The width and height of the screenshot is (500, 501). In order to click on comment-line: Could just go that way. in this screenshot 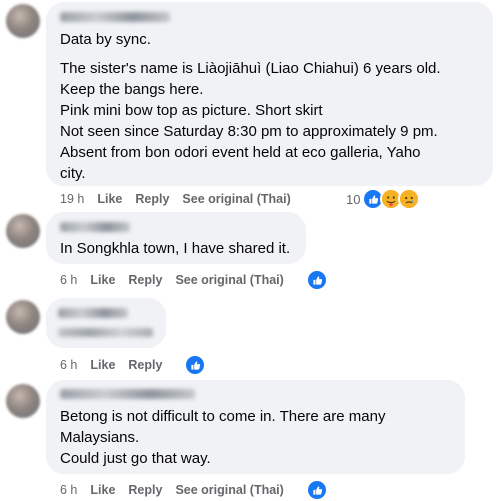, I will do `click(135, 458)`.